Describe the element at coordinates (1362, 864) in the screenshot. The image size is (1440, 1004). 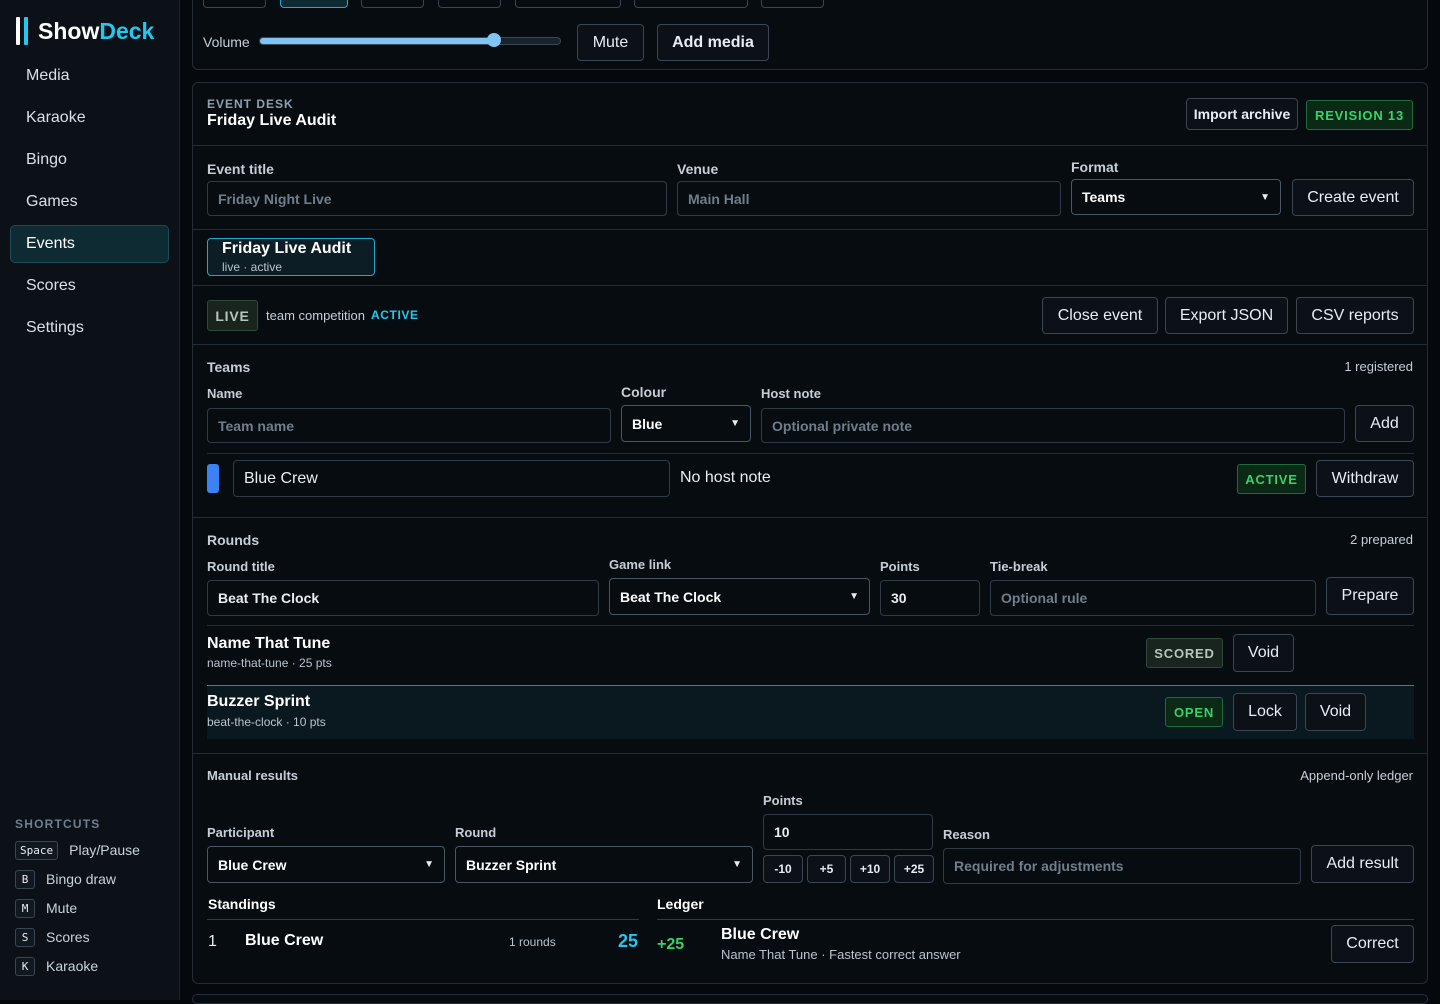
I see `add-result-button: Add result` at that location.